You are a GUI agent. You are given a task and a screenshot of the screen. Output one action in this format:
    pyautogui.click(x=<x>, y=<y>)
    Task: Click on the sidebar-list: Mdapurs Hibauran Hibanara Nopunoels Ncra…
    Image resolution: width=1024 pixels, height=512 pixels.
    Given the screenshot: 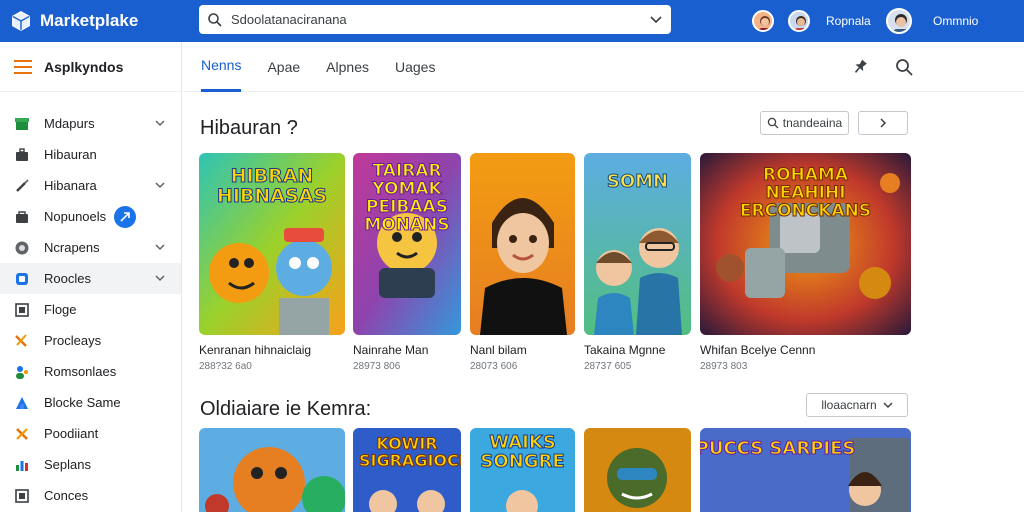 What is the action you would take?
    pyautogui.click(x=90, y=301)
    